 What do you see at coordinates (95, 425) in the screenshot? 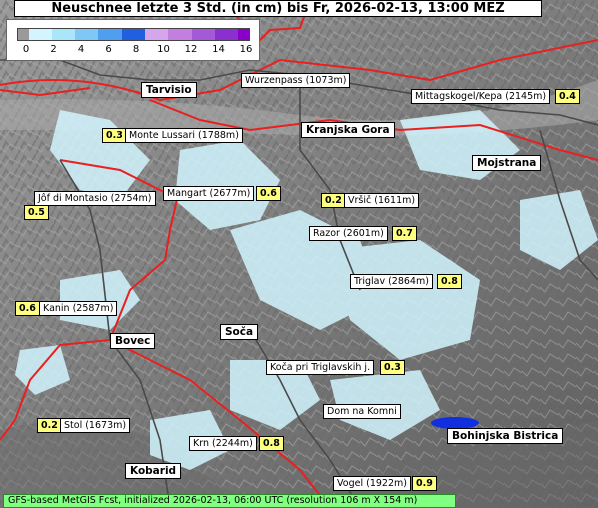
I see `point-label: Stol (1673m)` at bounding box center [95, 425].